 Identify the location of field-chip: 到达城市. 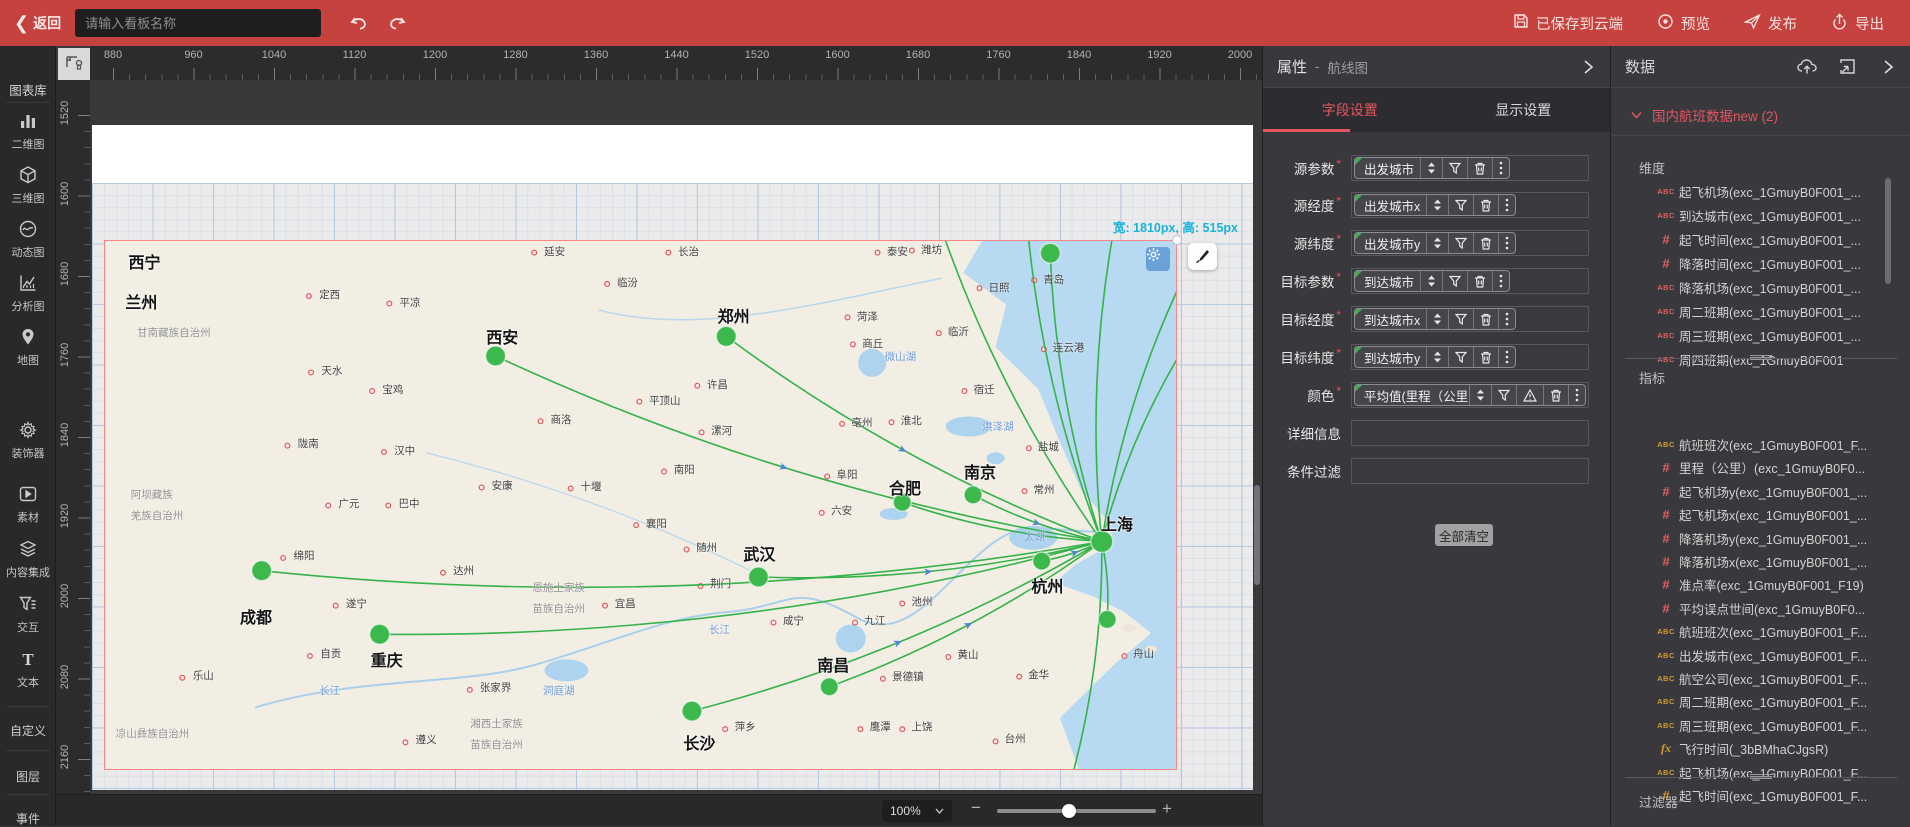
(1432, 281).